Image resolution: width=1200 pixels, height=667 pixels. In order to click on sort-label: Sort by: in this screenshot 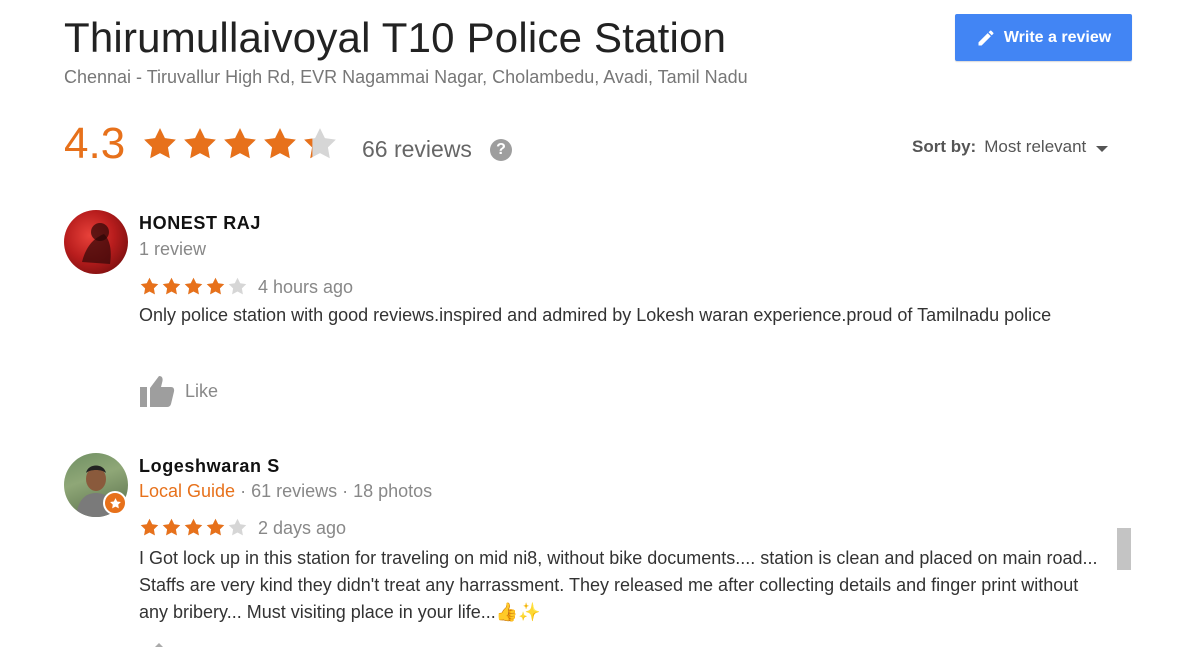, I will do `click(944, 146)`.